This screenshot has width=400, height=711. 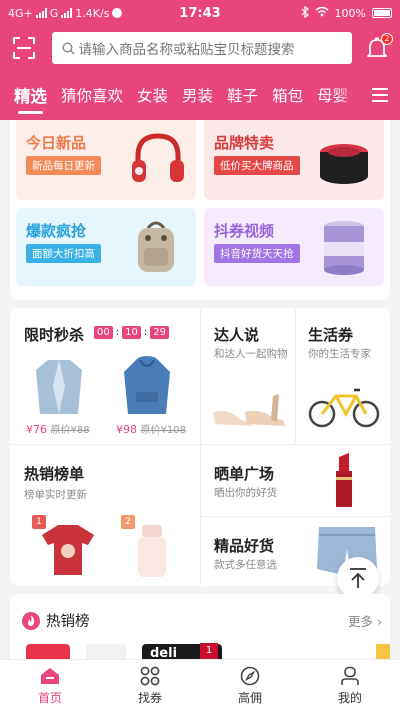 What do you see at coordinates (245, 493) in the screenshot?
I see `show-off-subtitle: 晒出你的好货` at bounding box center [245, 493].